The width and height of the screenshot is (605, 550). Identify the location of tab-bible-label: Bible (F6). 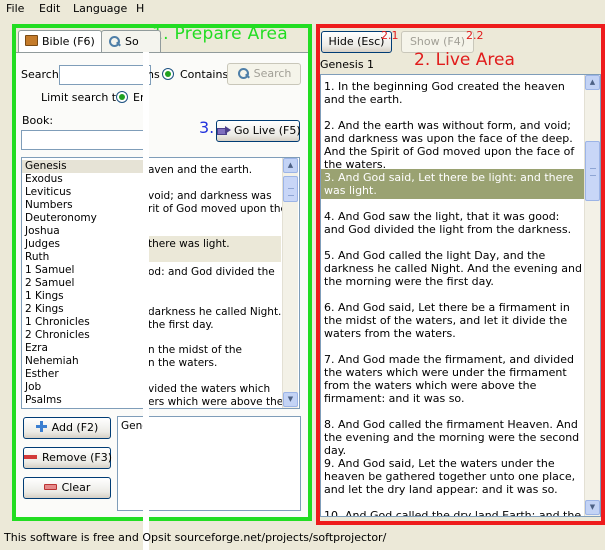
(68, 41).